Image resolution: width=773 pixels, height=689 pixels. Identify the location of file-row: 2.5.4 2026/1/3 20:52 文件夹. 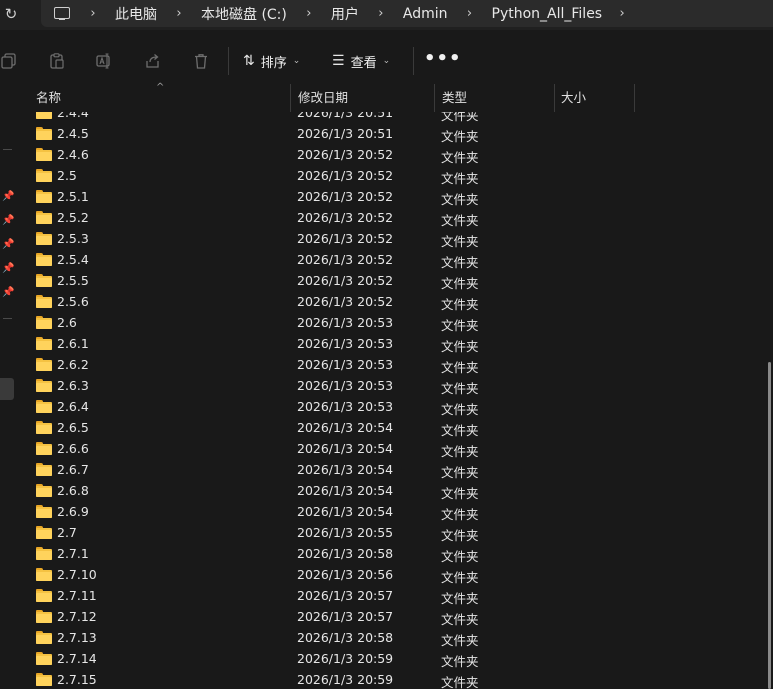
(390, 260).